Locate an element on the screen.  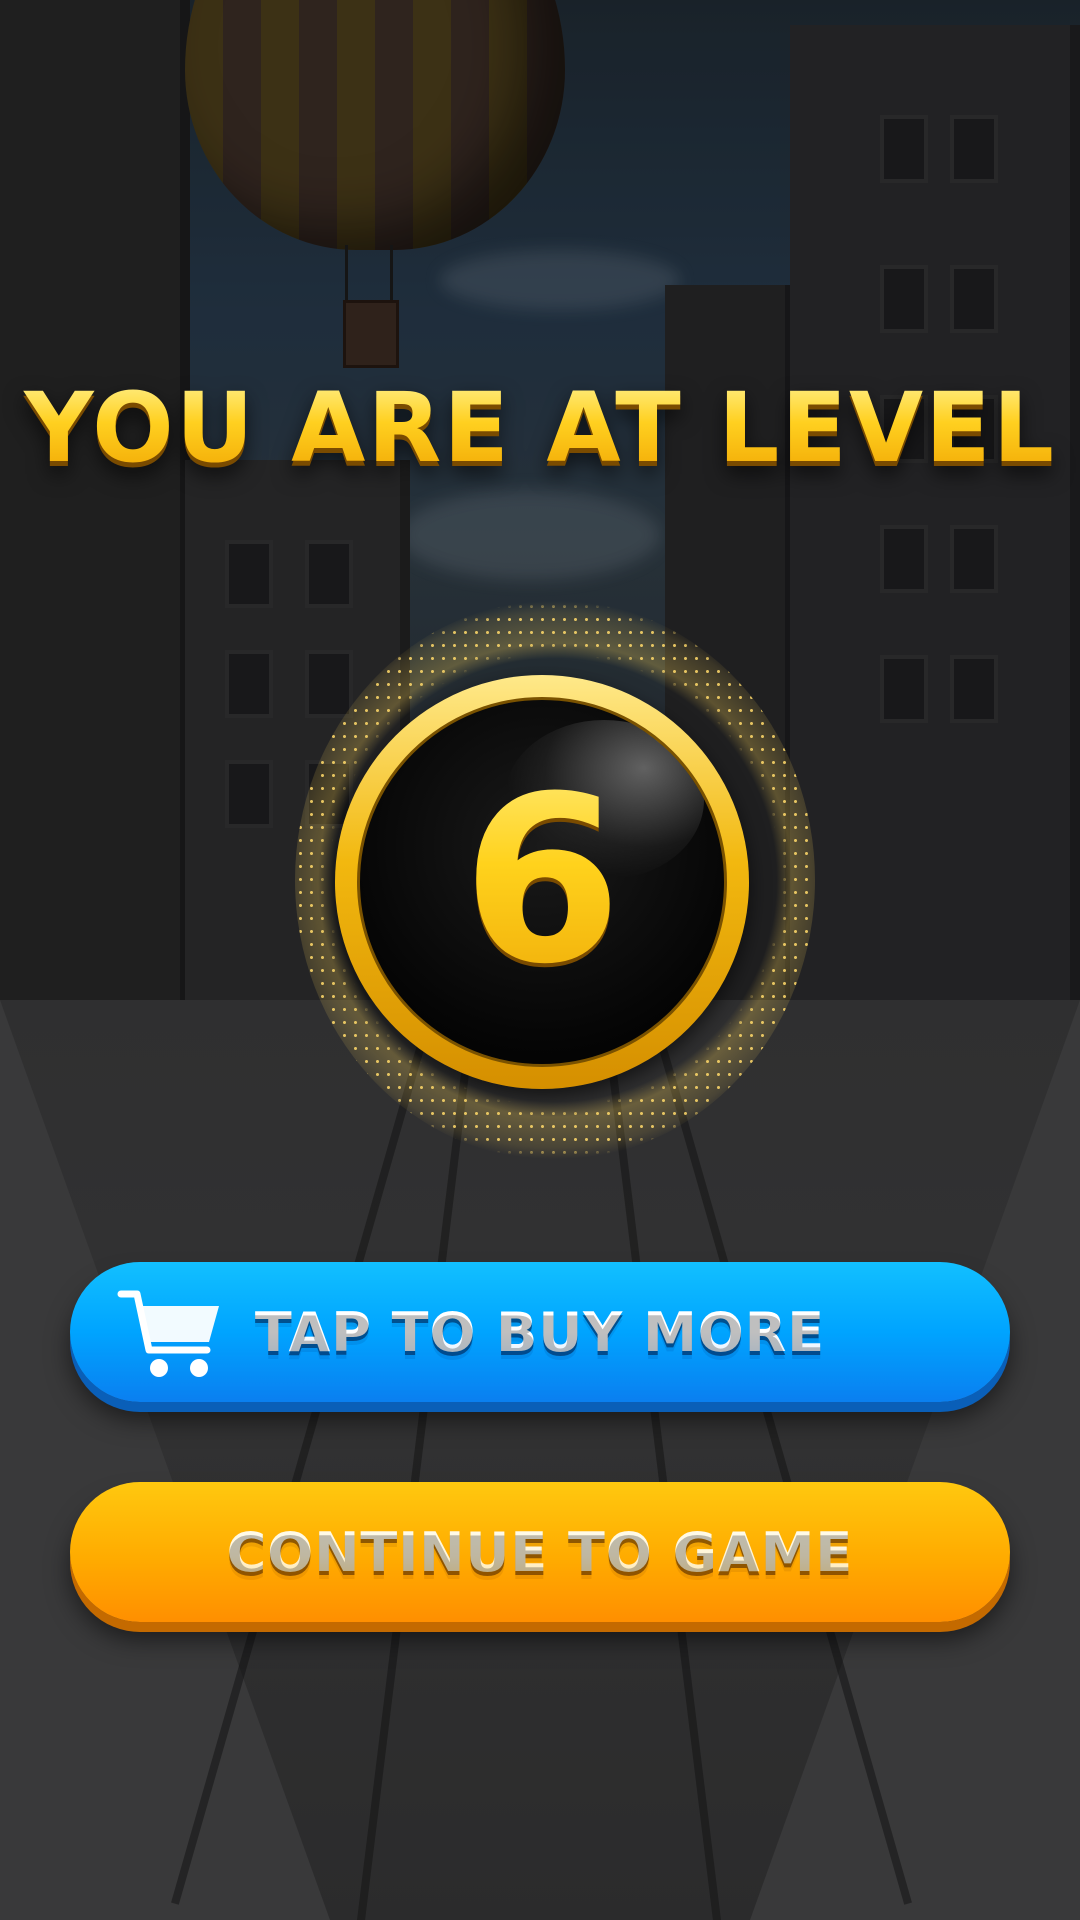
continue-to-game-button: CONTINUE TO GAME is located at coordinates (540, 1552).